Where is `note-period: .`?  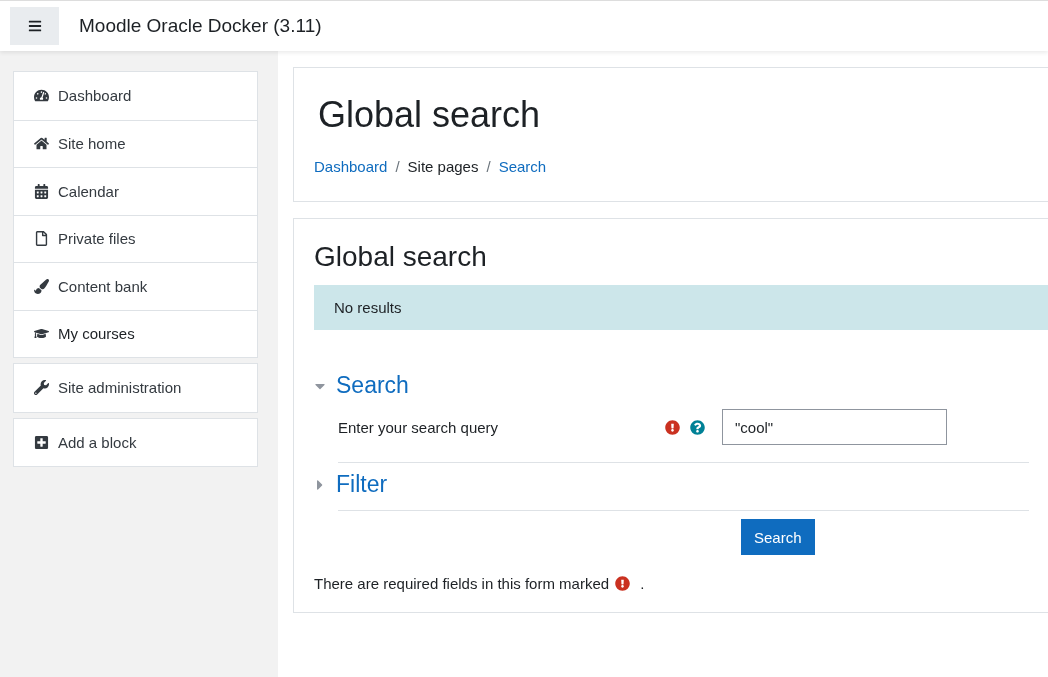 note-period: . is located at coordinates (642, 583).